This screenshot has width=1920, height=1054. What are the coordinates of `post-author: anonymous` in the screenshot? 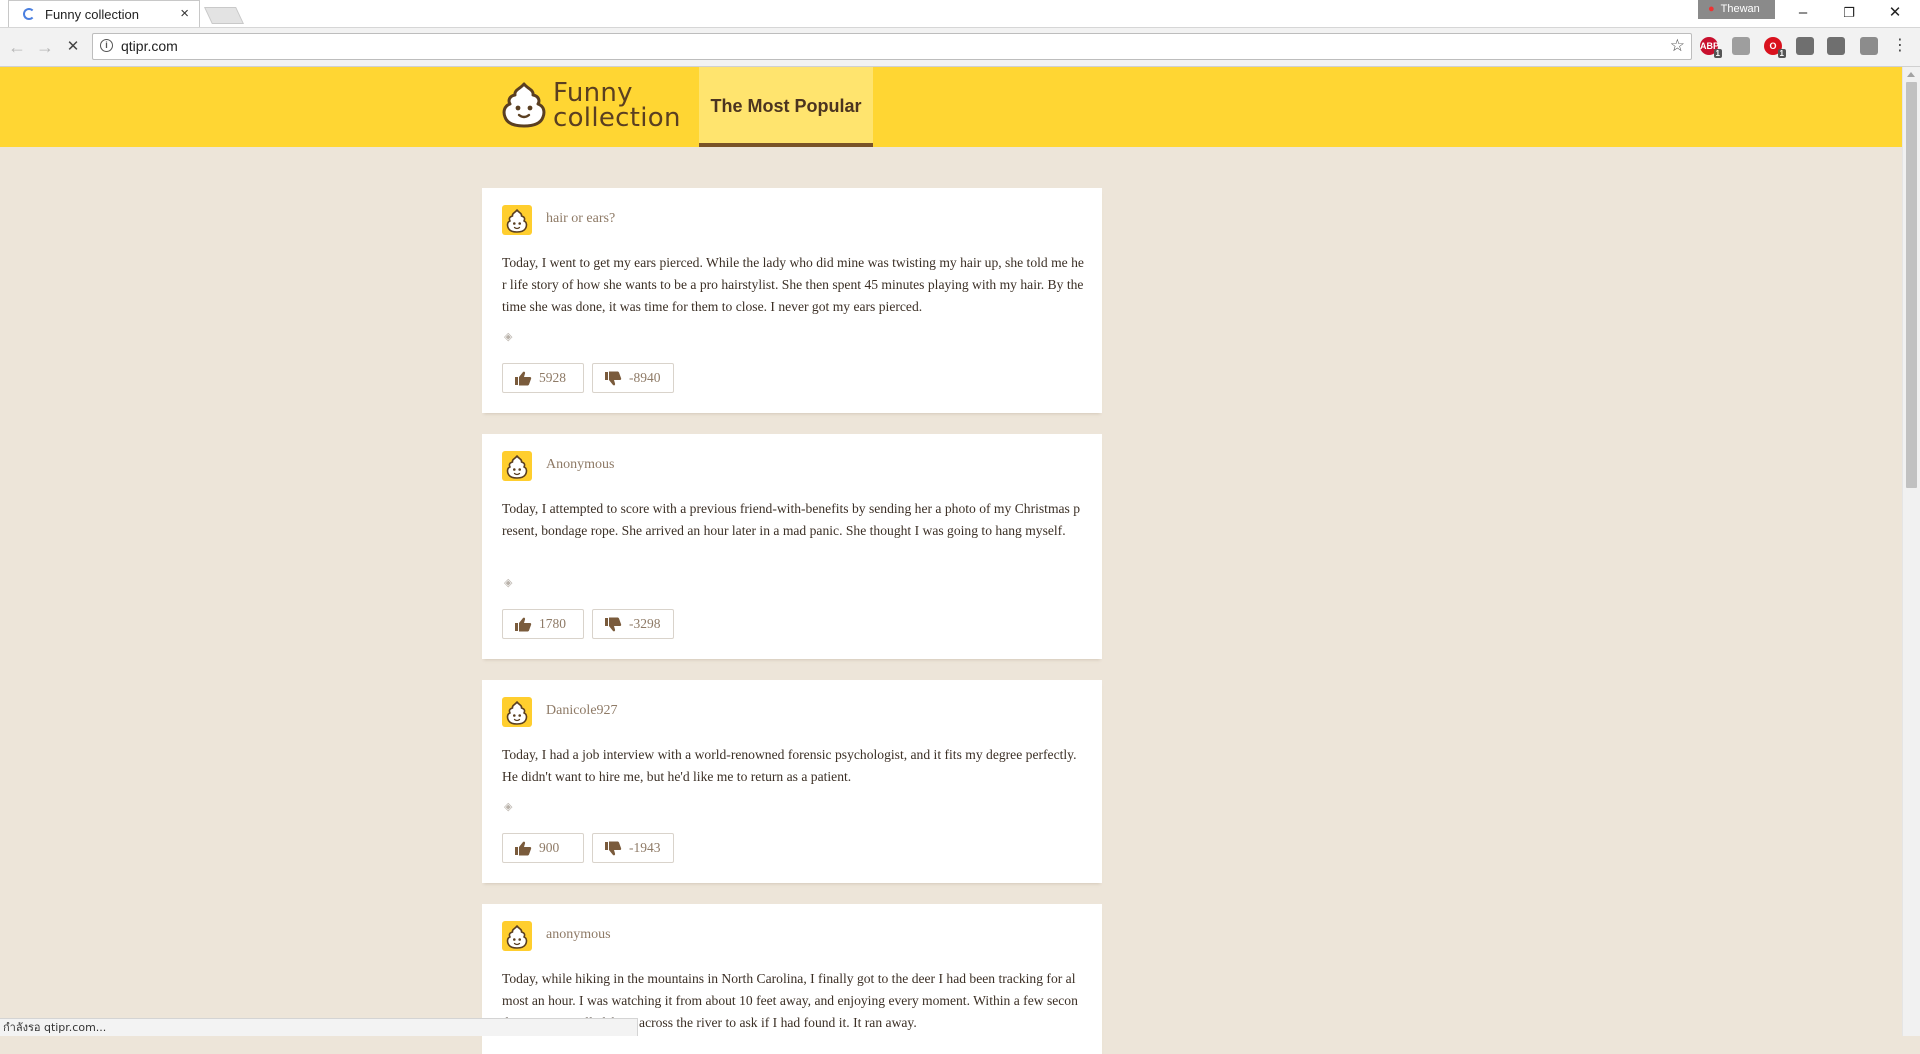 It's located at (578, 935).